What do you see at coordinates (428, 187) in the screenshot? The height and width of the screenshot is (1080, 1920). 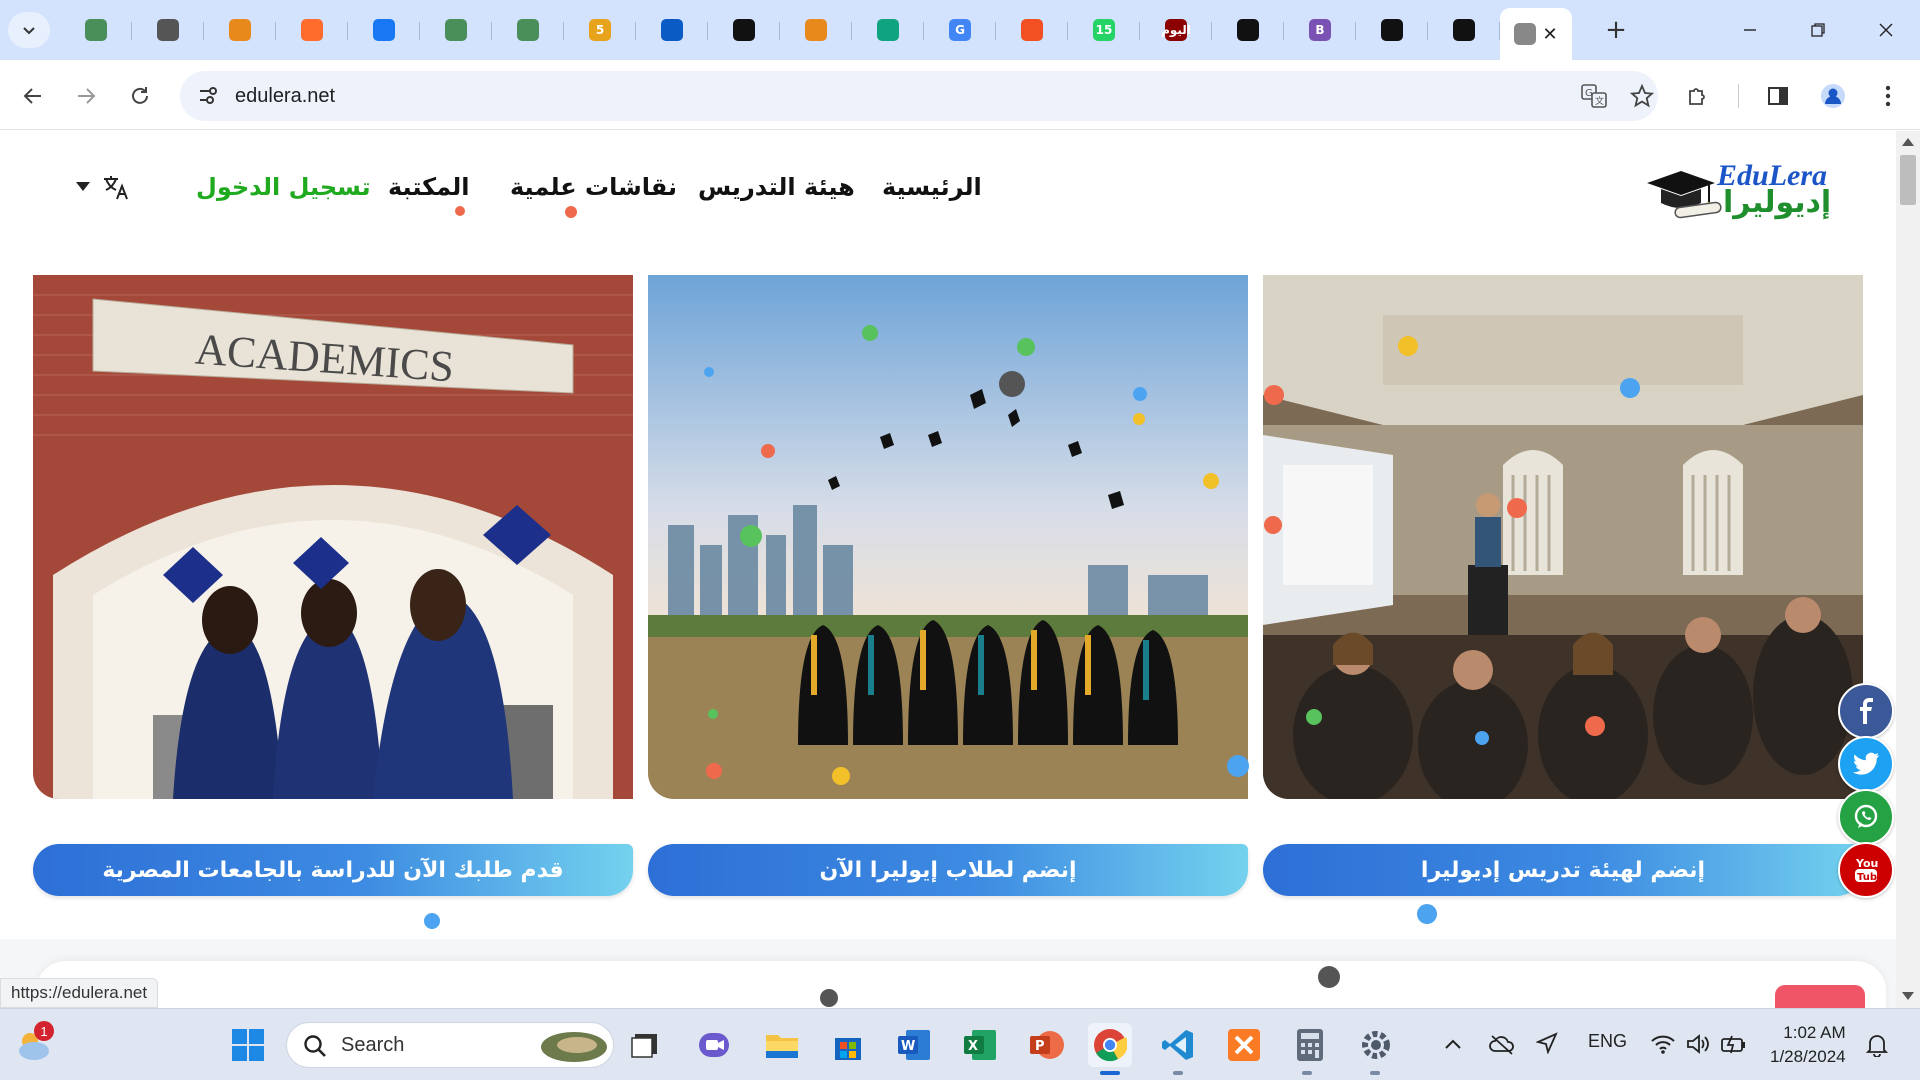 I see `nav-library: المكتبة` at bounding box center [428, 187].